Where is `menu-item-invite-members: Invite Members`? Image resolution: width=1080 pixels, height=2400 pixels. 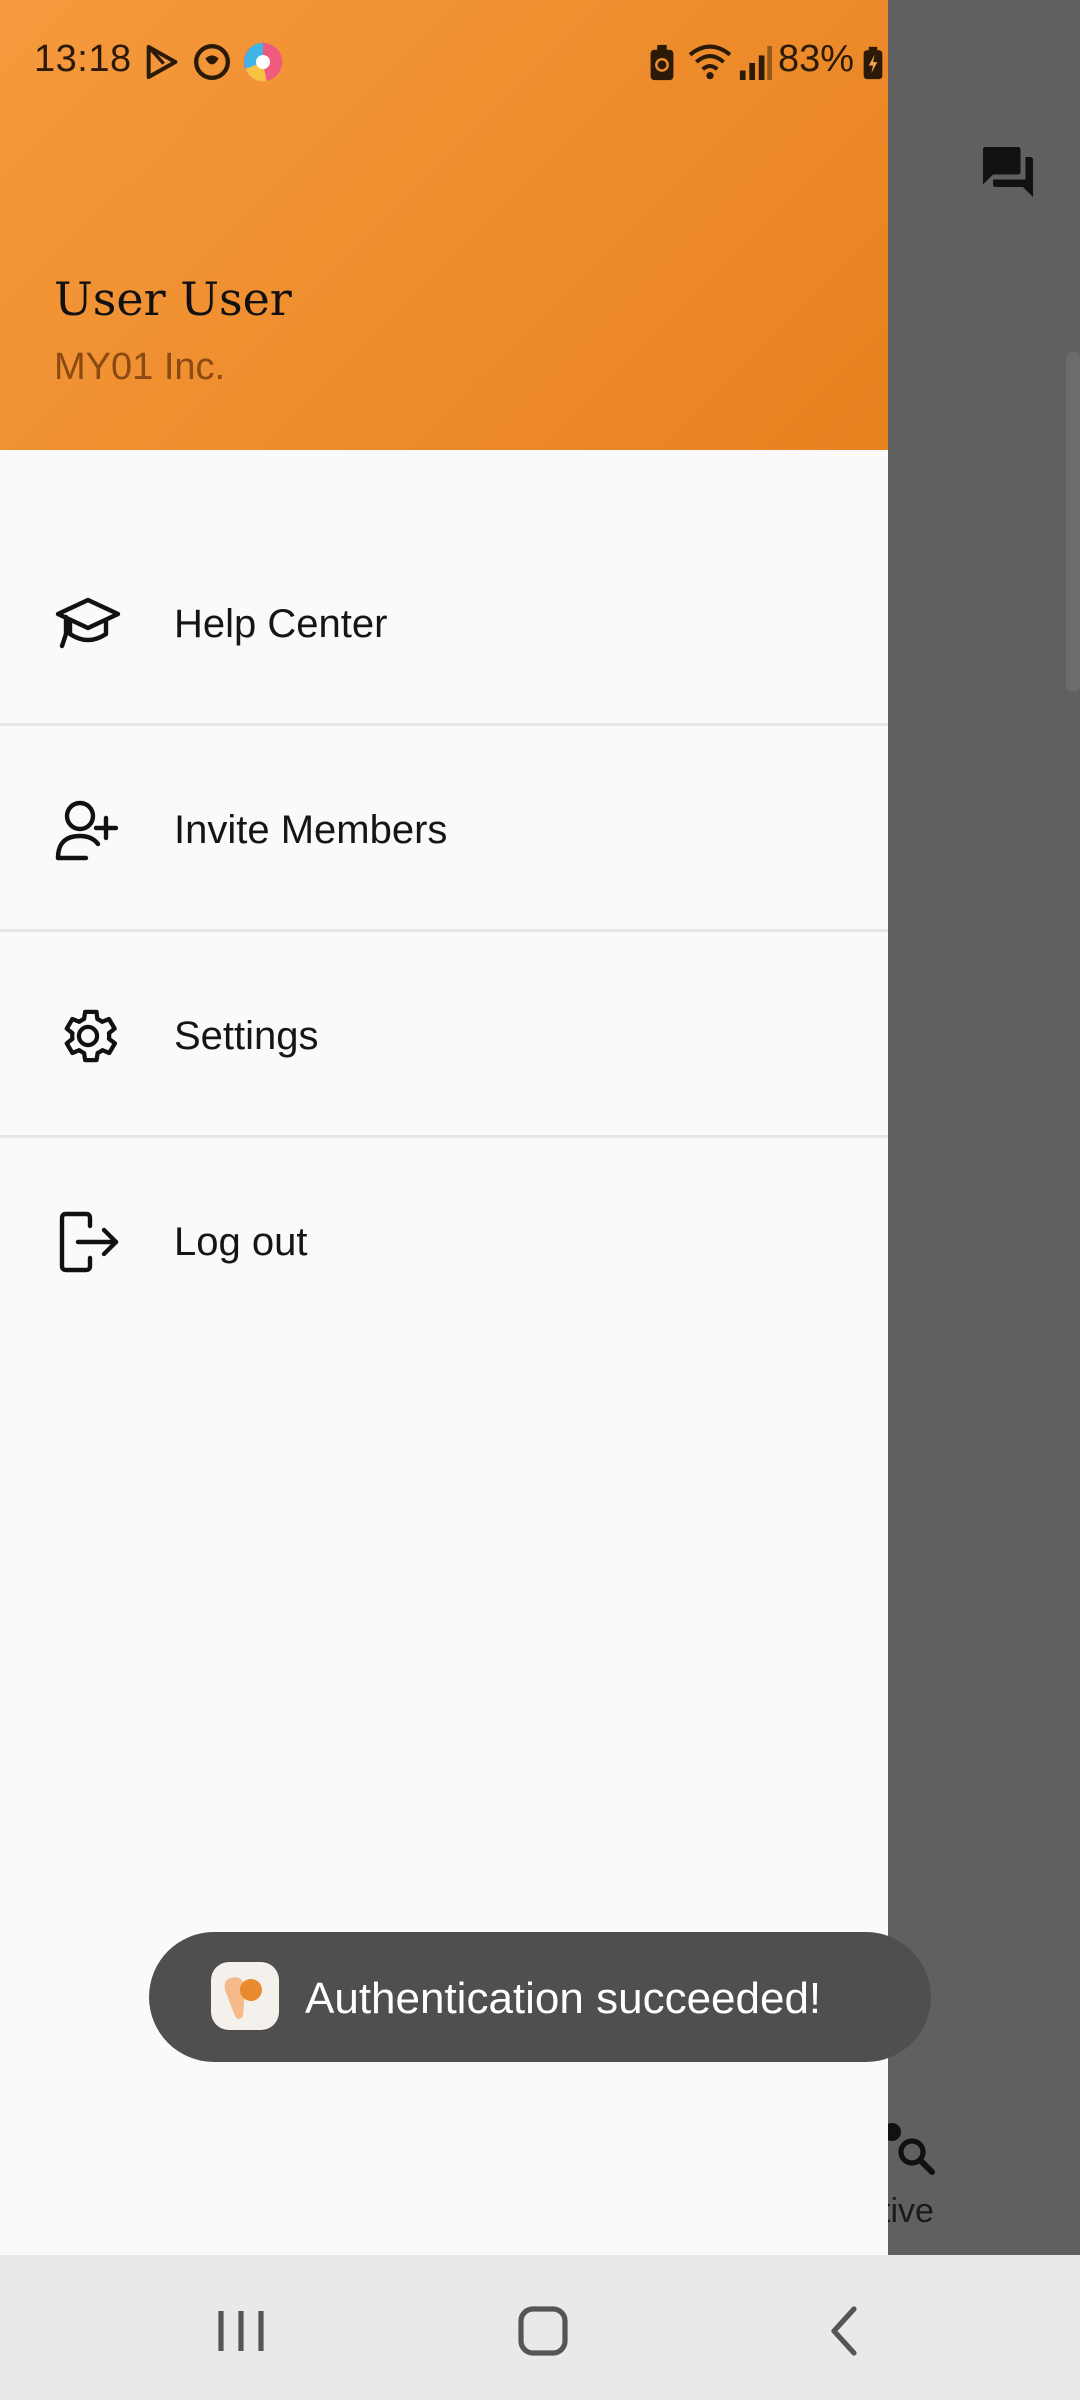 menu-item-invite-members: Invite Members is located at coordinates (444, 829).